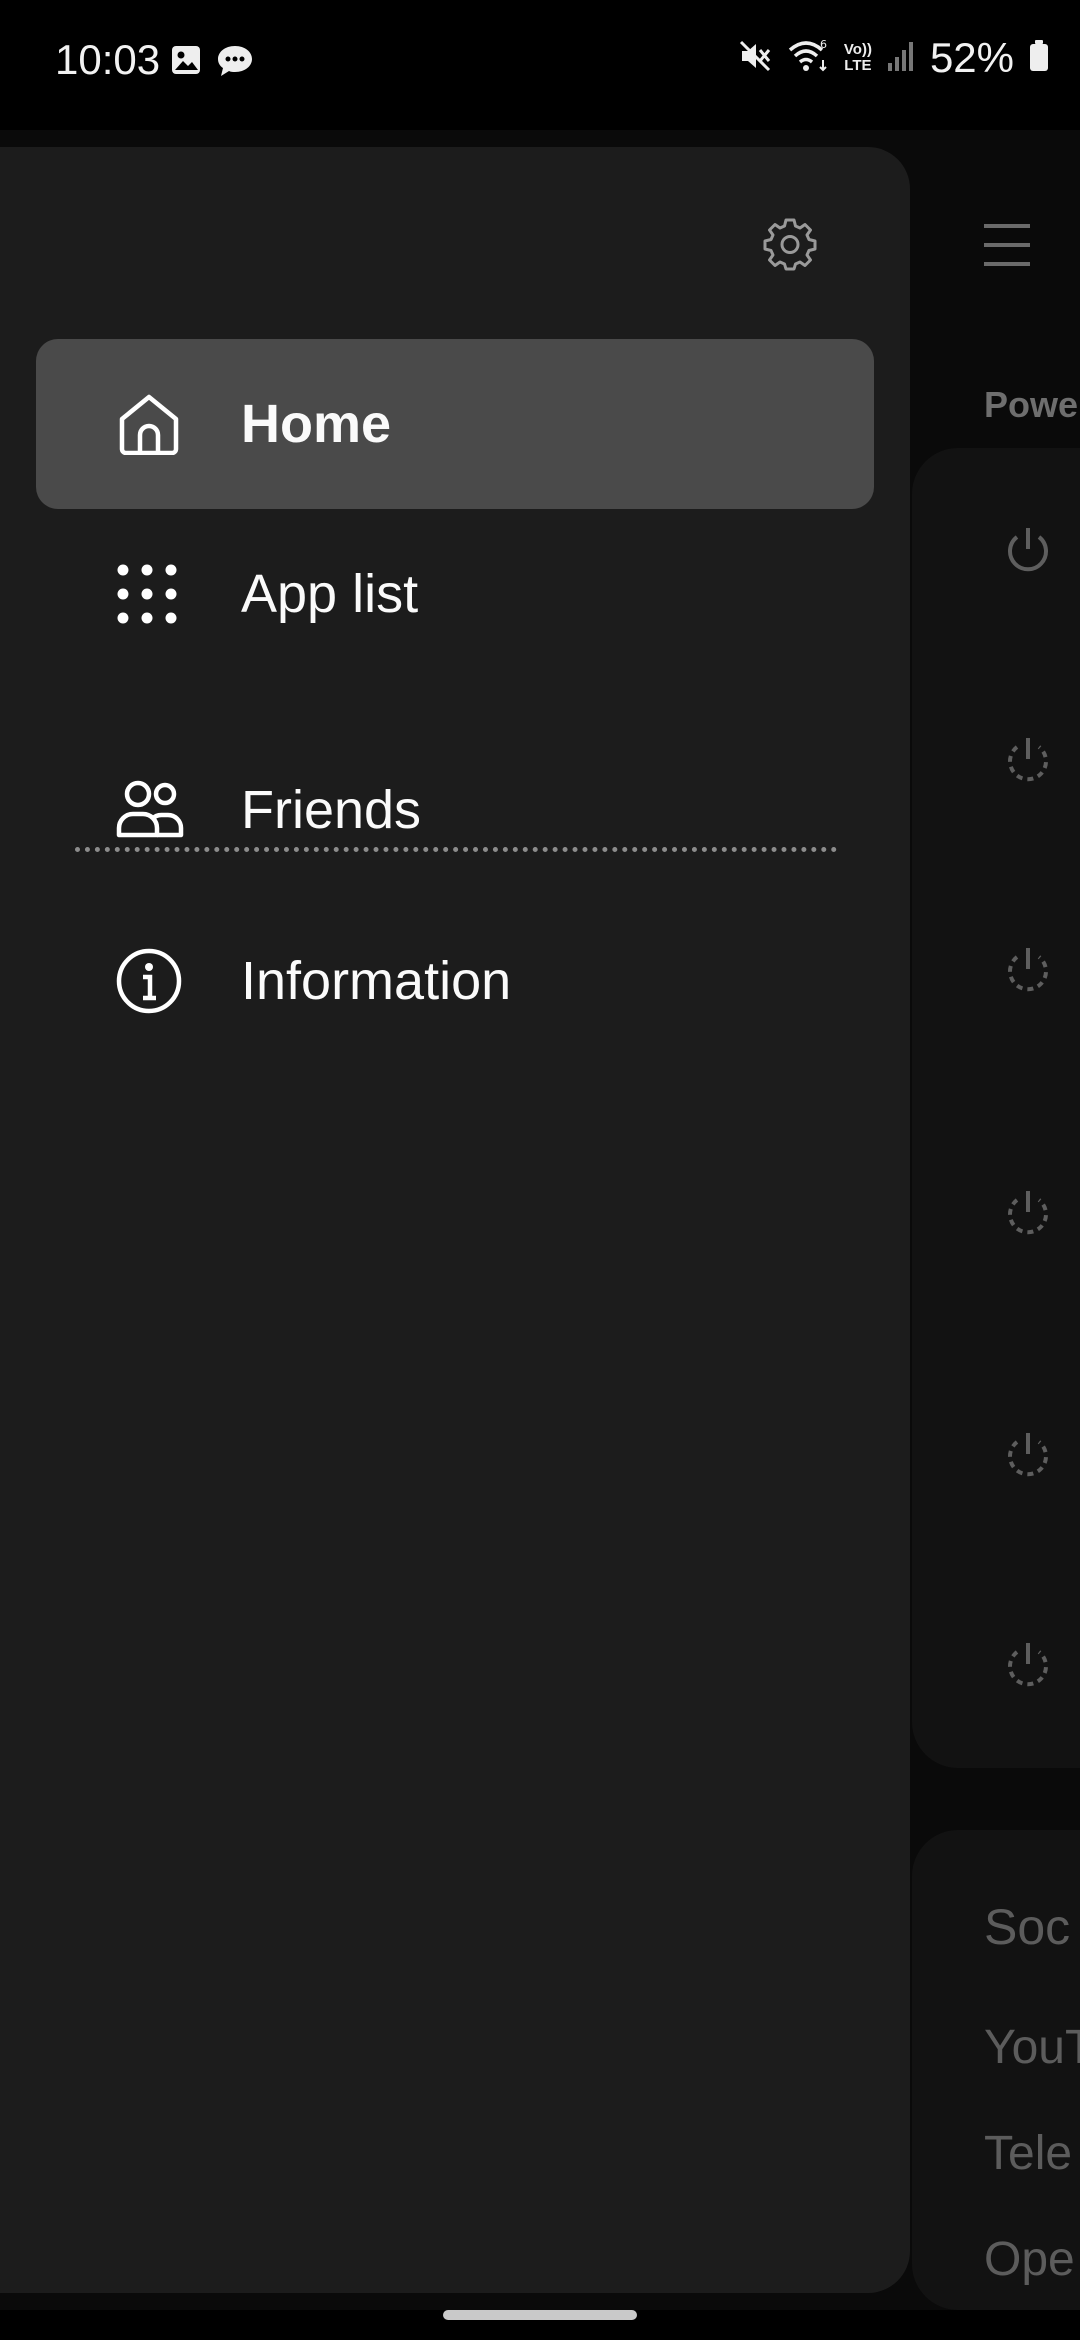 Image resolution: width=1080 pixels, height=2340 pixels. What do you see at coordinates (1028, 2153) in the screenshot?
I see `social-item: Tele` at bounding box center [1028, 2153].